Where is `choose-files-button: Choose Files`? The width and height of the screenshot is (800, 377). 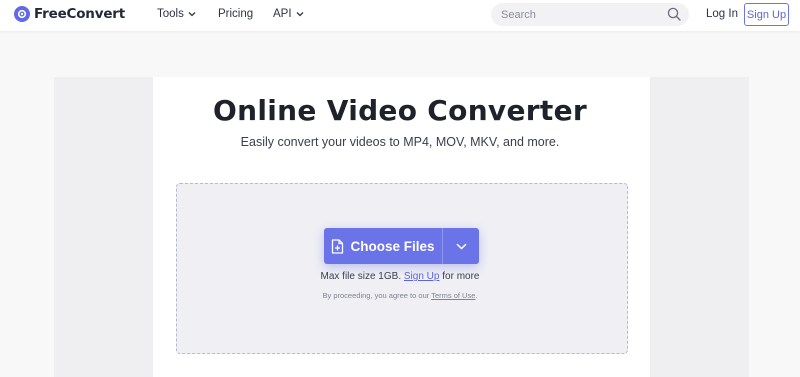 choose-files-button: Choose Files is located at coordinates (383, 246).